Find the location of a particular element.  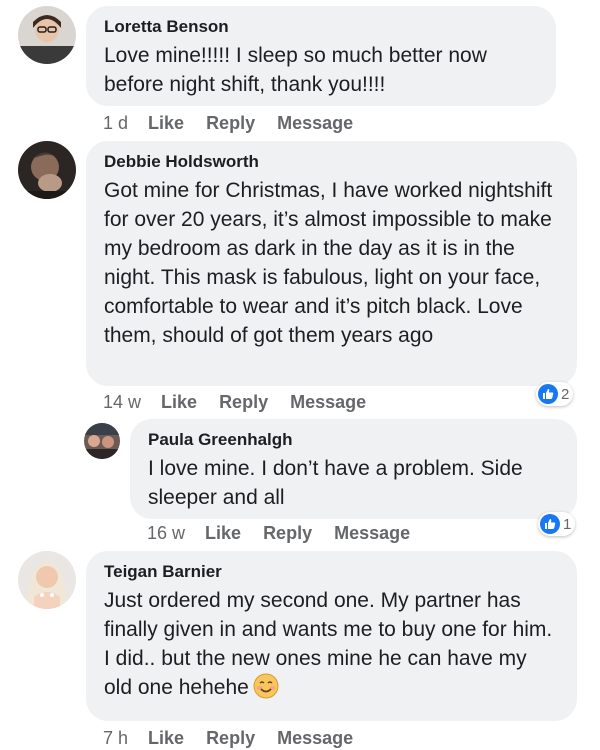

comment-actions: 14 w Like Reply Message is located at coordinates (245, 402).